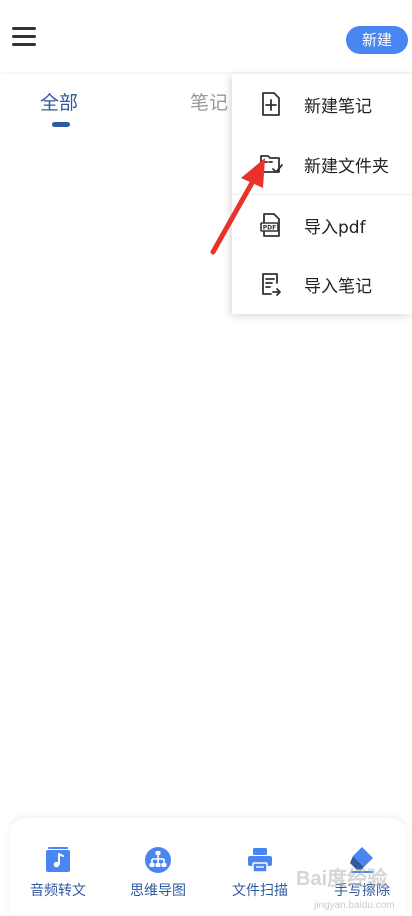 The width and height of the screenshot is (412, 916). Describe the element at coordinates (158, 891) in the screenshot. I see `tool-label: 思维导图` at that location.